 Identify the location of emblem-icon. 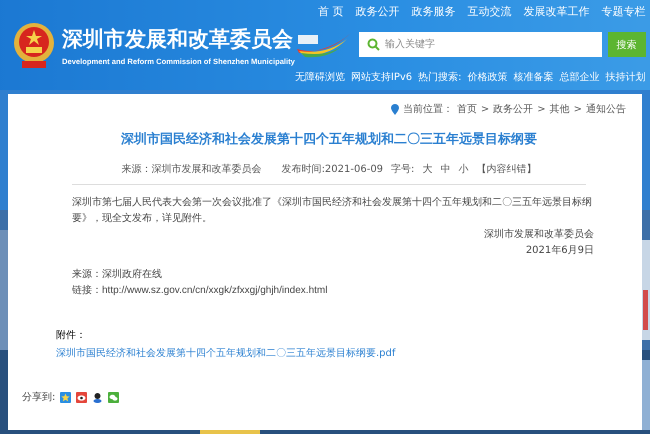
(34, 45).